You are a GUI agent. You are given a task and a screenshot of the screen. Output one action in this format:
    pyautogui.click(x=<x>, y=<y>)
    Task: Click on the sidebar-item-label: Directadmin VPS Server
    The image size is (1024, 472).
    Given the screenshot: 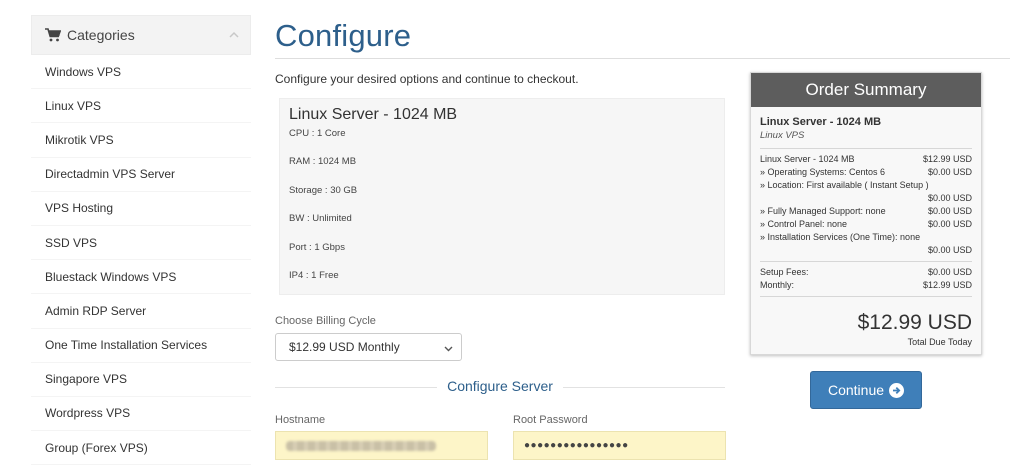 What is the action you would take?
    pyautogui.click(x=110, y=174)
    